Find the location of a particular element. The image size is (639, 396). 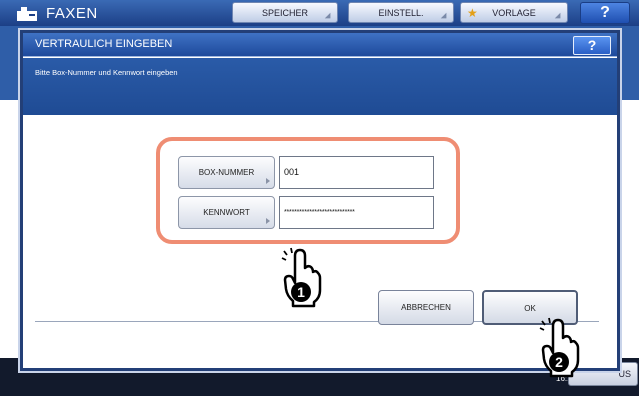

star-icon: ★ is located at coordinates (472, 13).